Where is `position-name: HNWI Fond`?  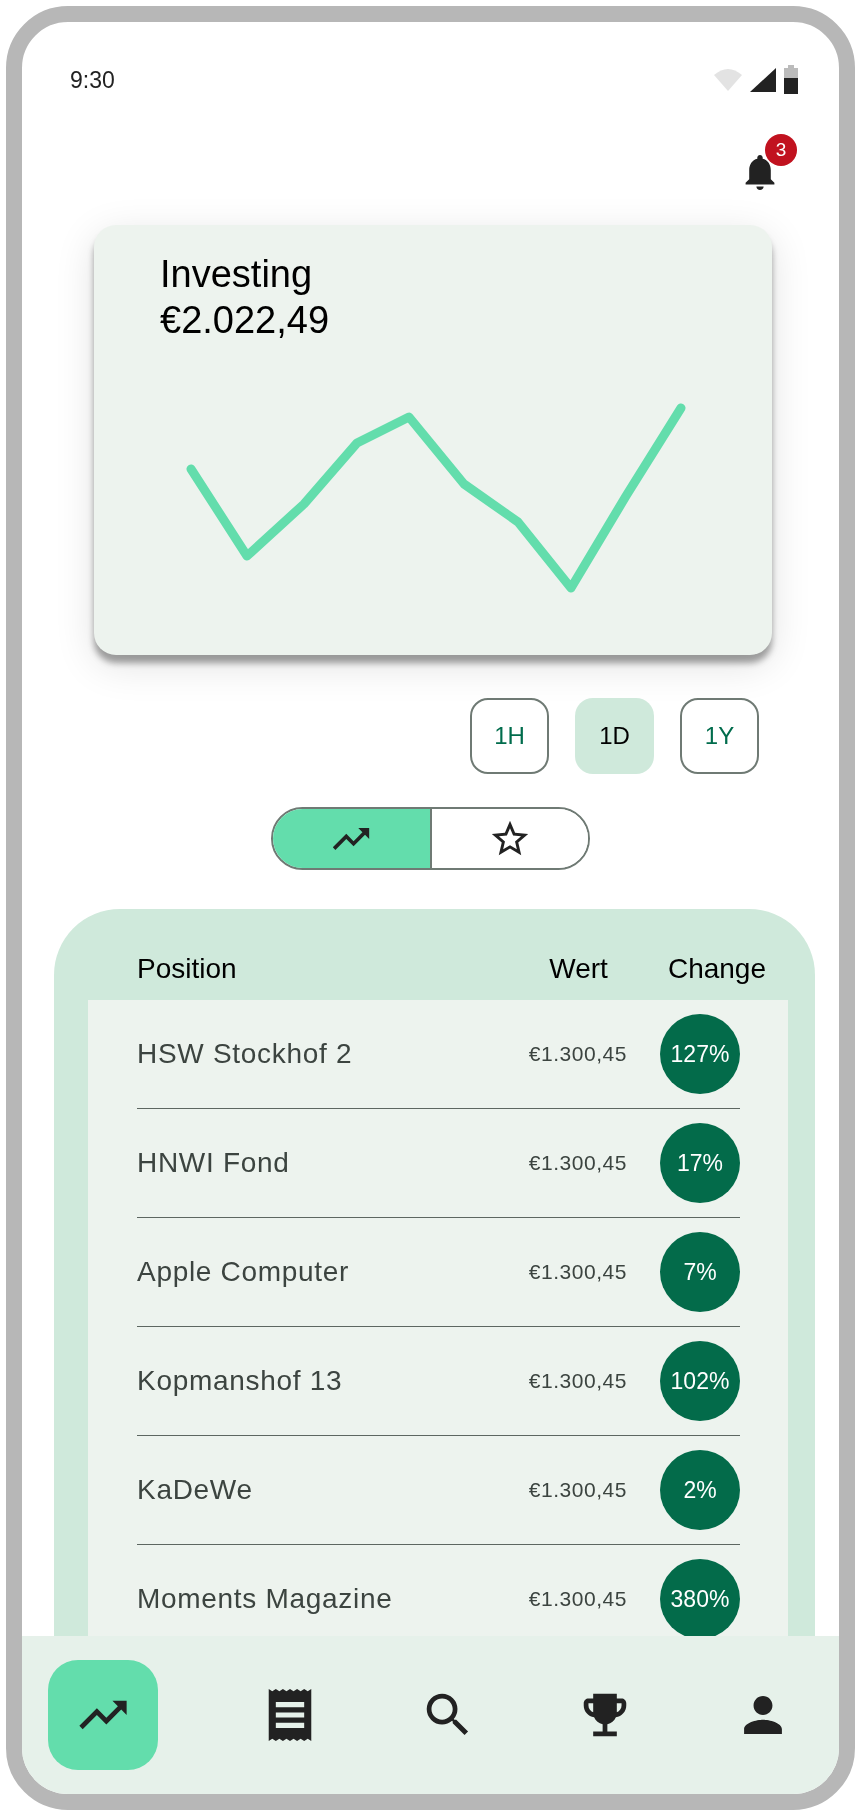
position-name: HNWI Fond is located at coordinates (214, 1163).